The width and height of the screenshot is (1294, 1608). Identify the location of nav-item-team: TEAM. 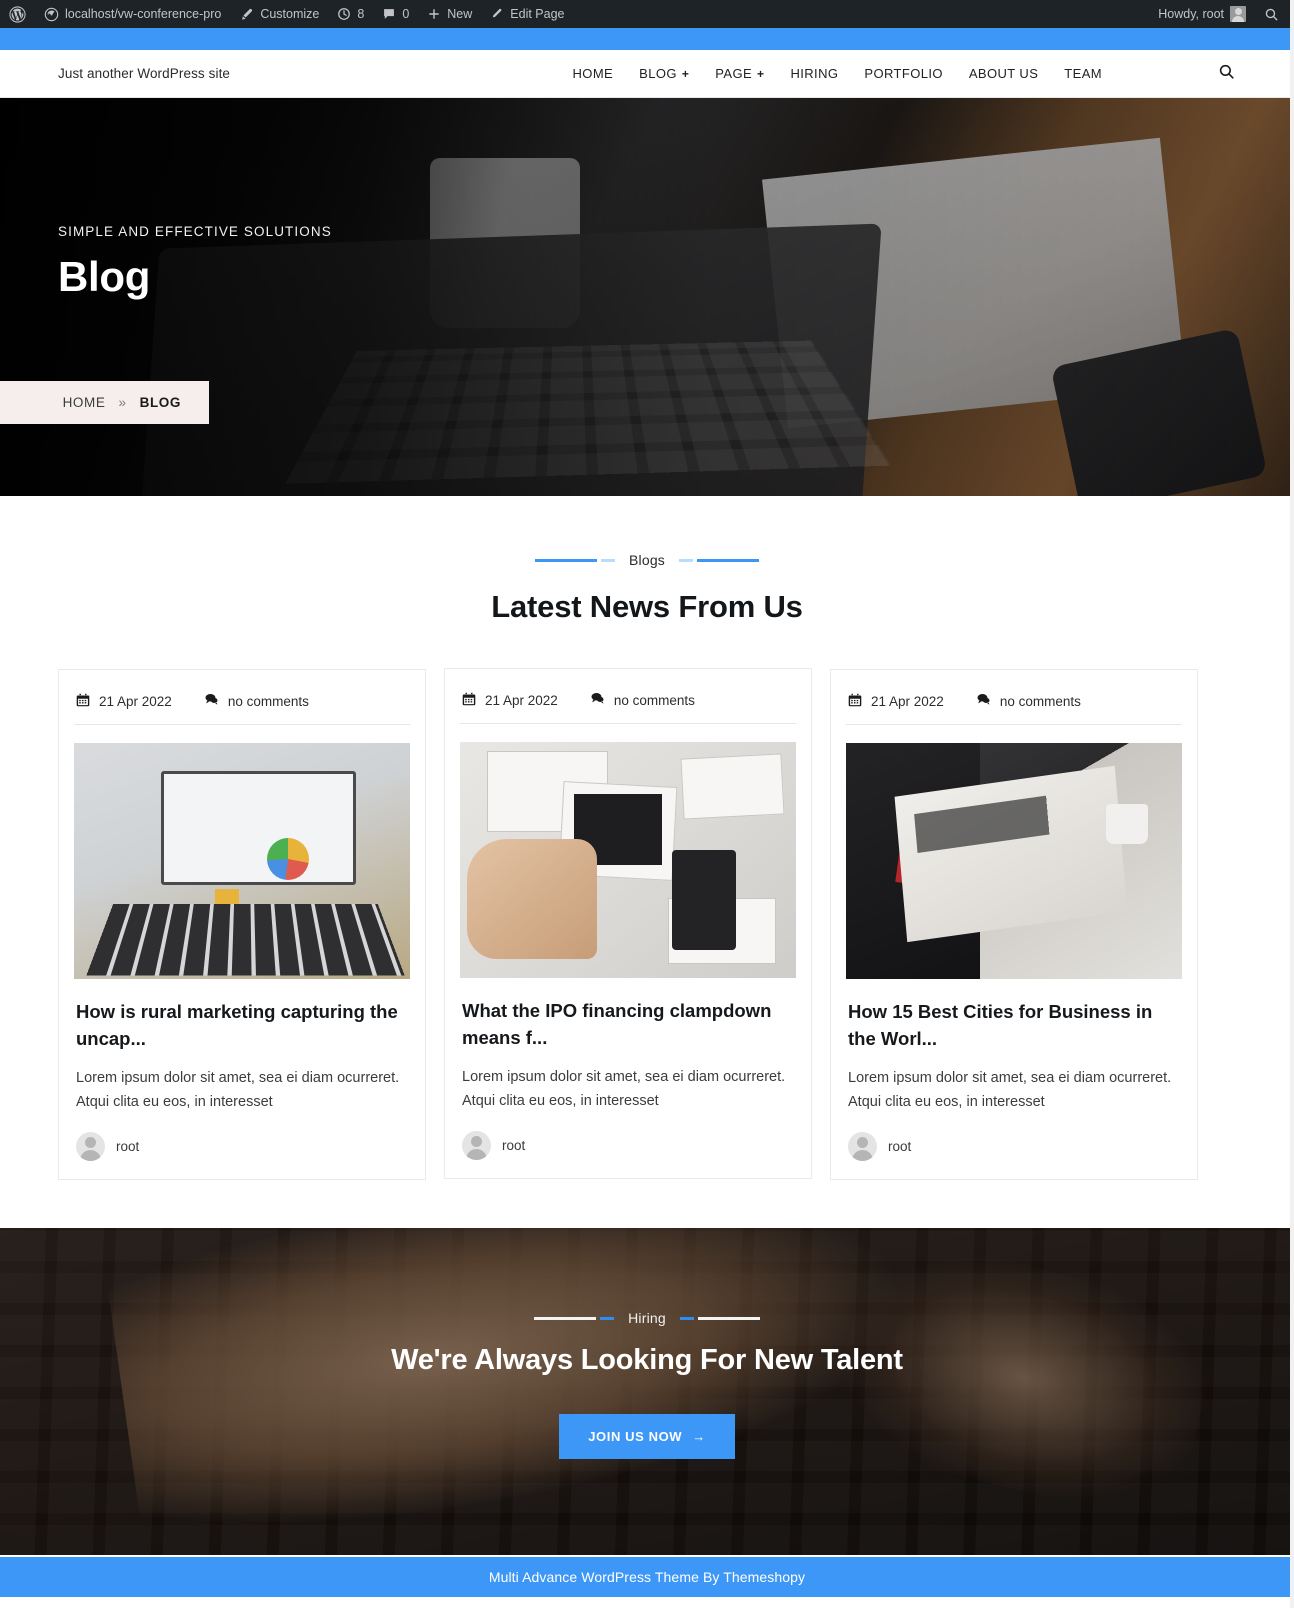
(1083, 73).